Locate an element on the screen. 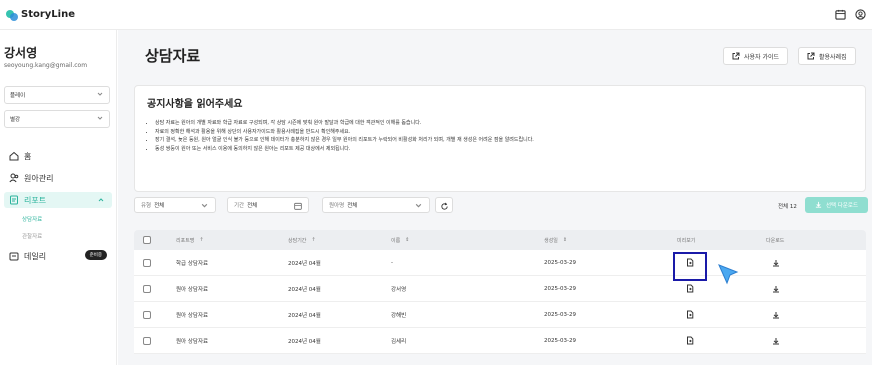 The height and width of the screenshot is (365, 872). header-report: 리포트명 ↑ is located at coordinates (190, 240).